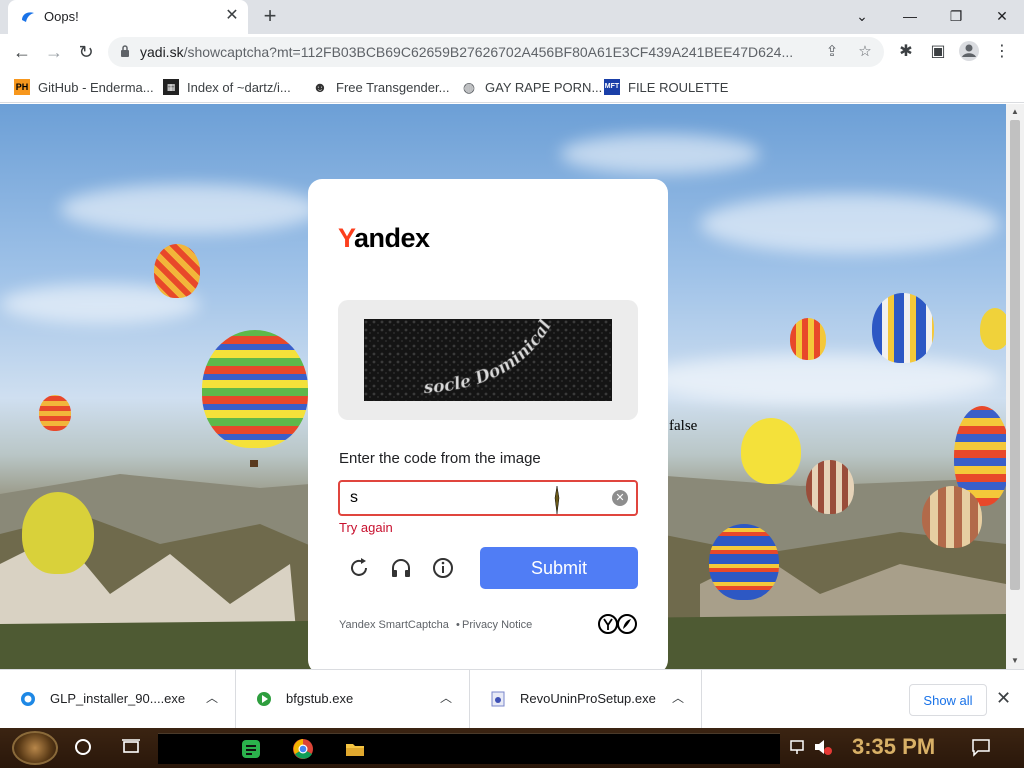 The image size is (1024, 768). What do you see at coordinates (232, 16) in the screenshot?
I see `tab-close-icon: ✕` at bounding box center [232, 16].